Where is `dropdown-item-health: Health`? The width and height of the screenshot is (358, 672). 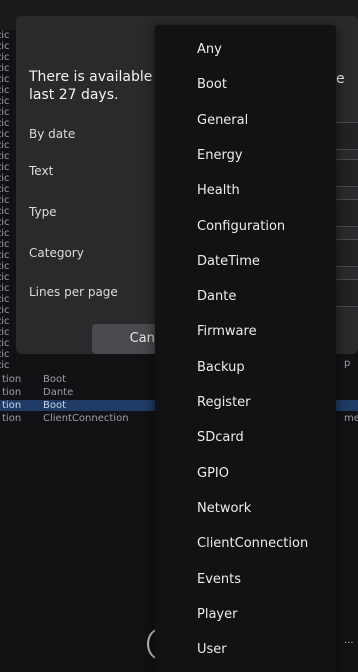 dropdown-item-health: Health is located at coordinates (245, 191).